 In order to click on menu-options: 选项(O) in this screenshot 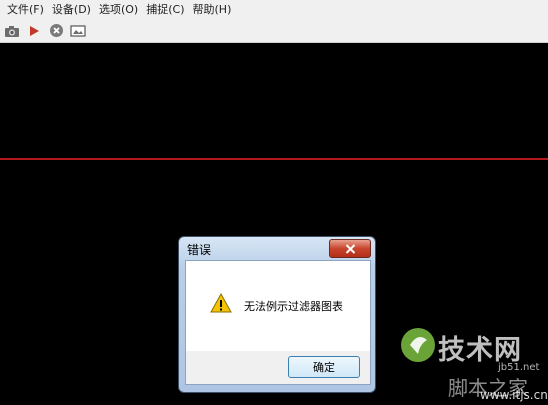, I will do `click(118, 9)`.